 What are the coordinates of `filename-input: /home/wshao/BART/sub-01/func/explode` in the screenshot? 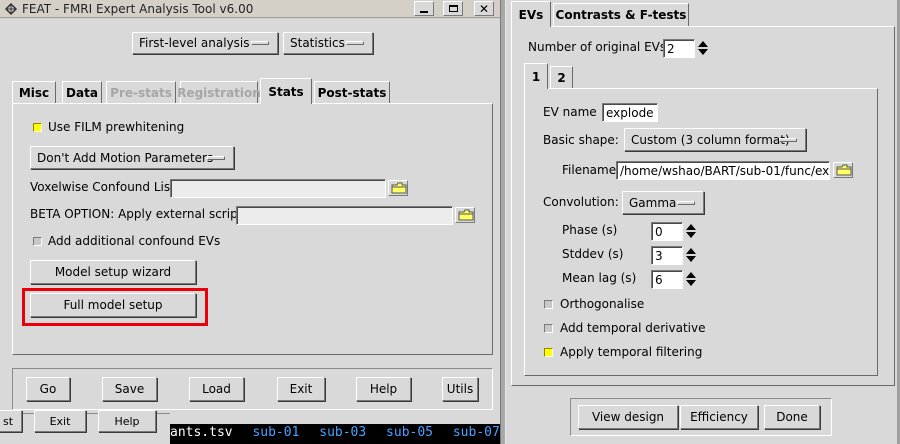 It's located at (723, 170).